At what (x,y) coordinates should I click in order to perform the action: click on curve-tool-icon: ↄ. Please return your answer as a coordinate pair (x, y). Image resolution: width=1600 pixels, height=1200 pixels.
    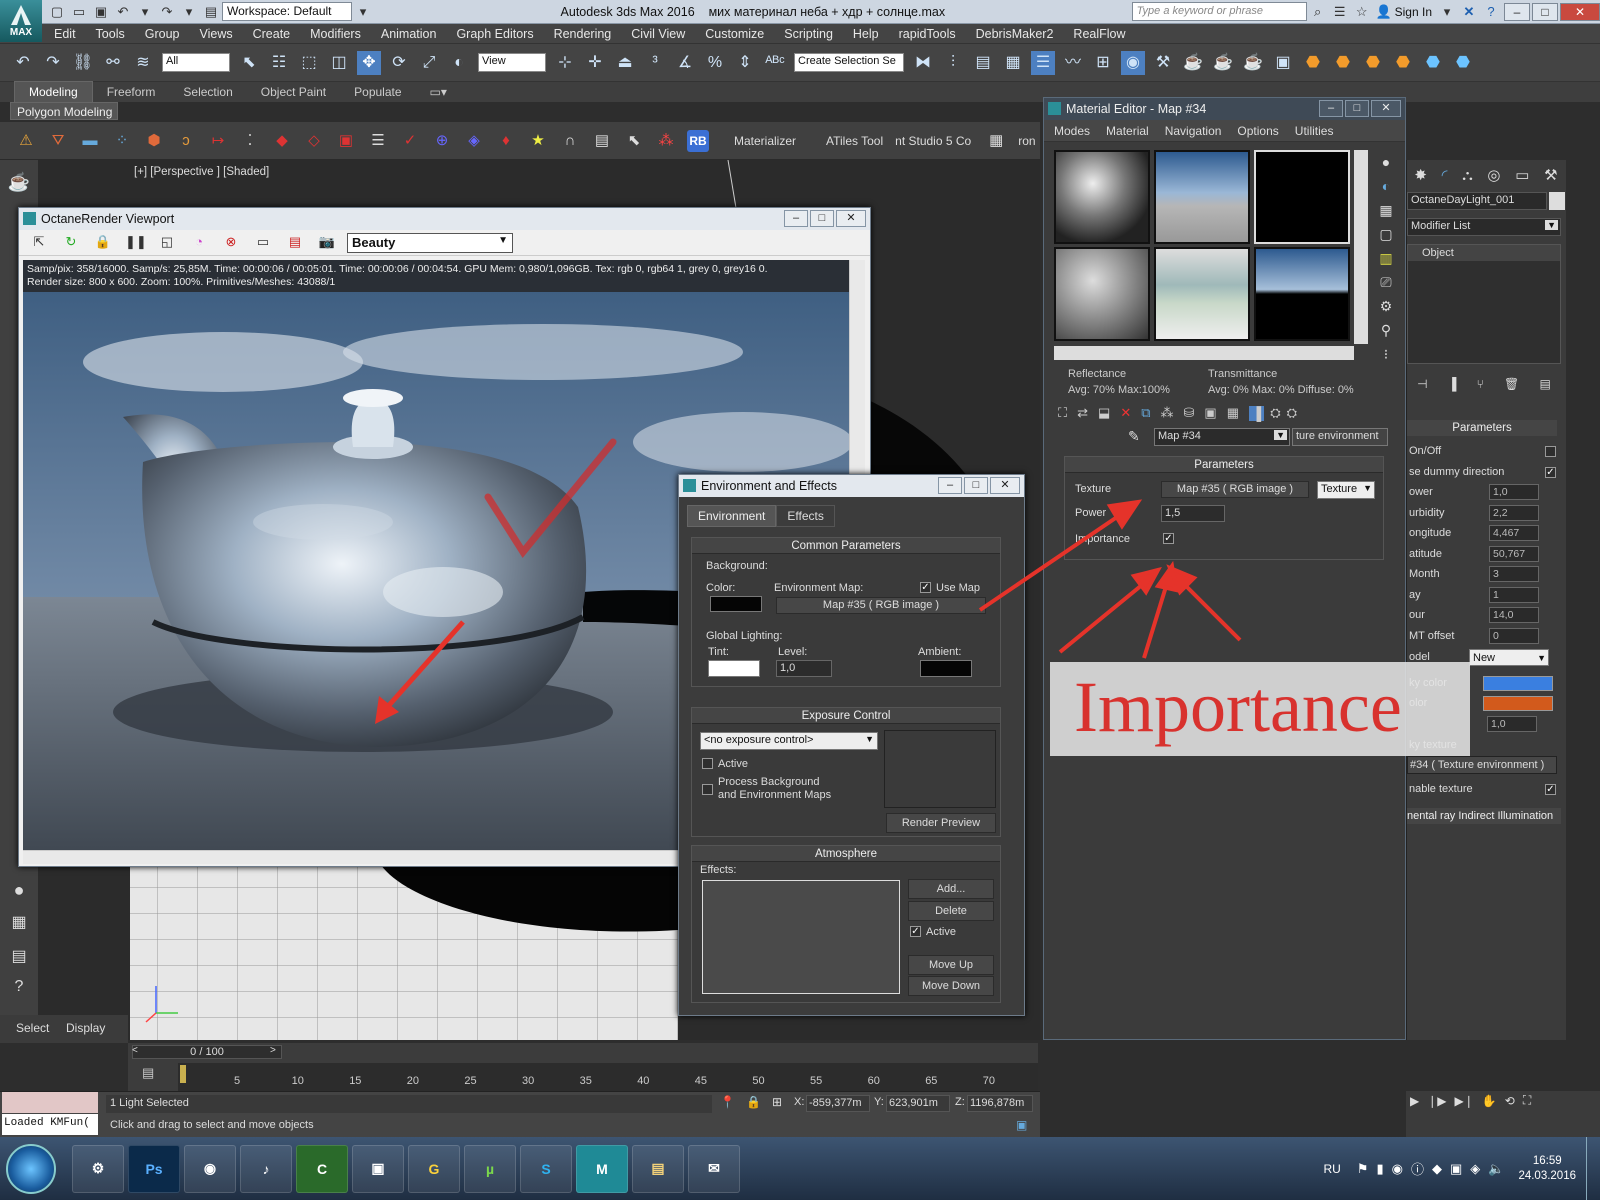
    Looking at the image, I should click on (186, 141).